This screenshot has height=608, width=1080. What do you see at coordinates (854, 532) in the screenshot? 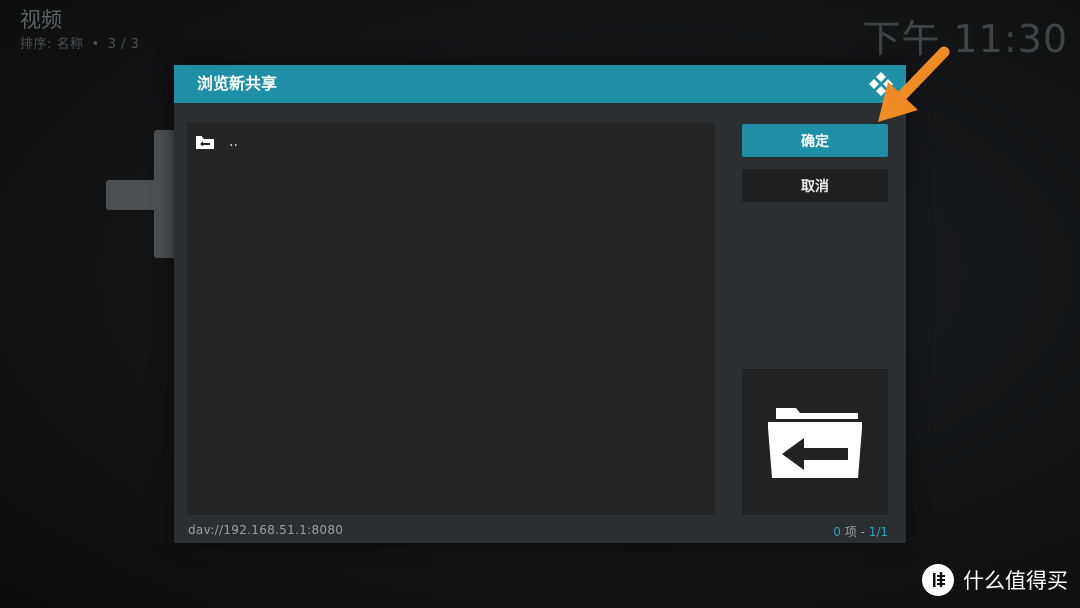
I see `item-count-unit: 项 -` at bounding box center [854, 532].